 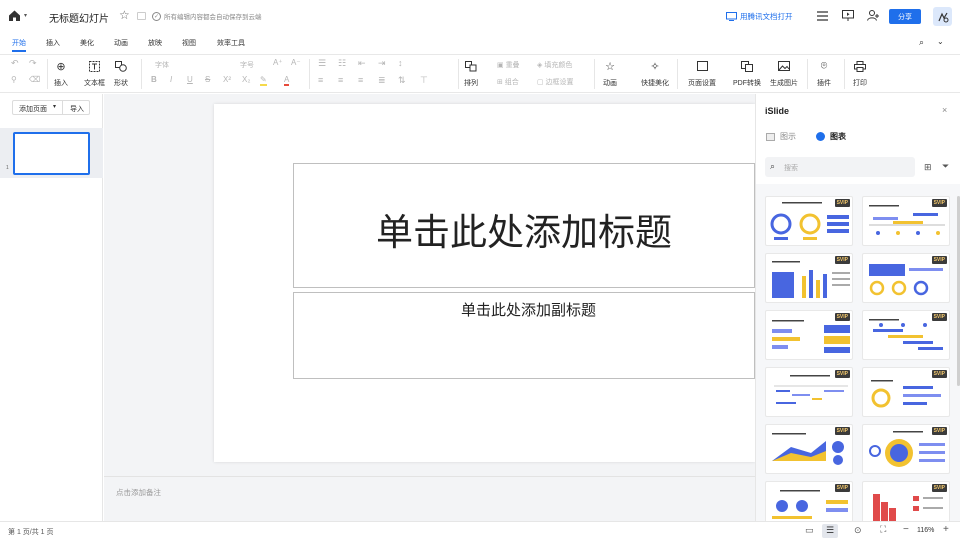 What do you see at coordinates (33, 109) in the screenshot?
I see `add-page-button: 添加页面` at bounding box center [33, 109].